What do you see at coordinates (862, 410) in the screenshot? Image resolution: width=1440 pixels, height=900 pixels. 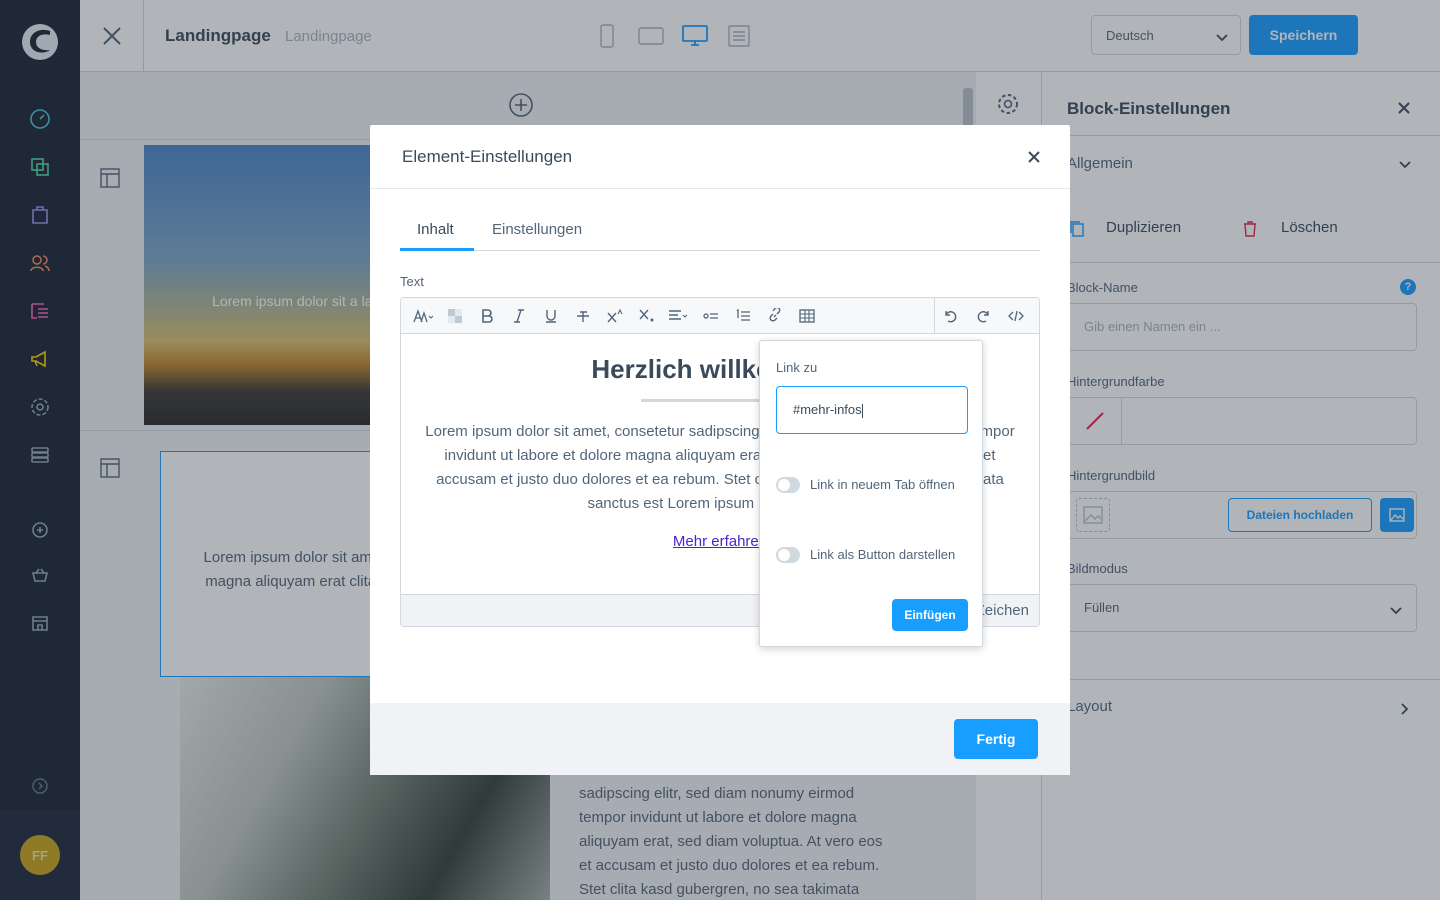 I see `text-cursor` at bounding box center [862, 410].